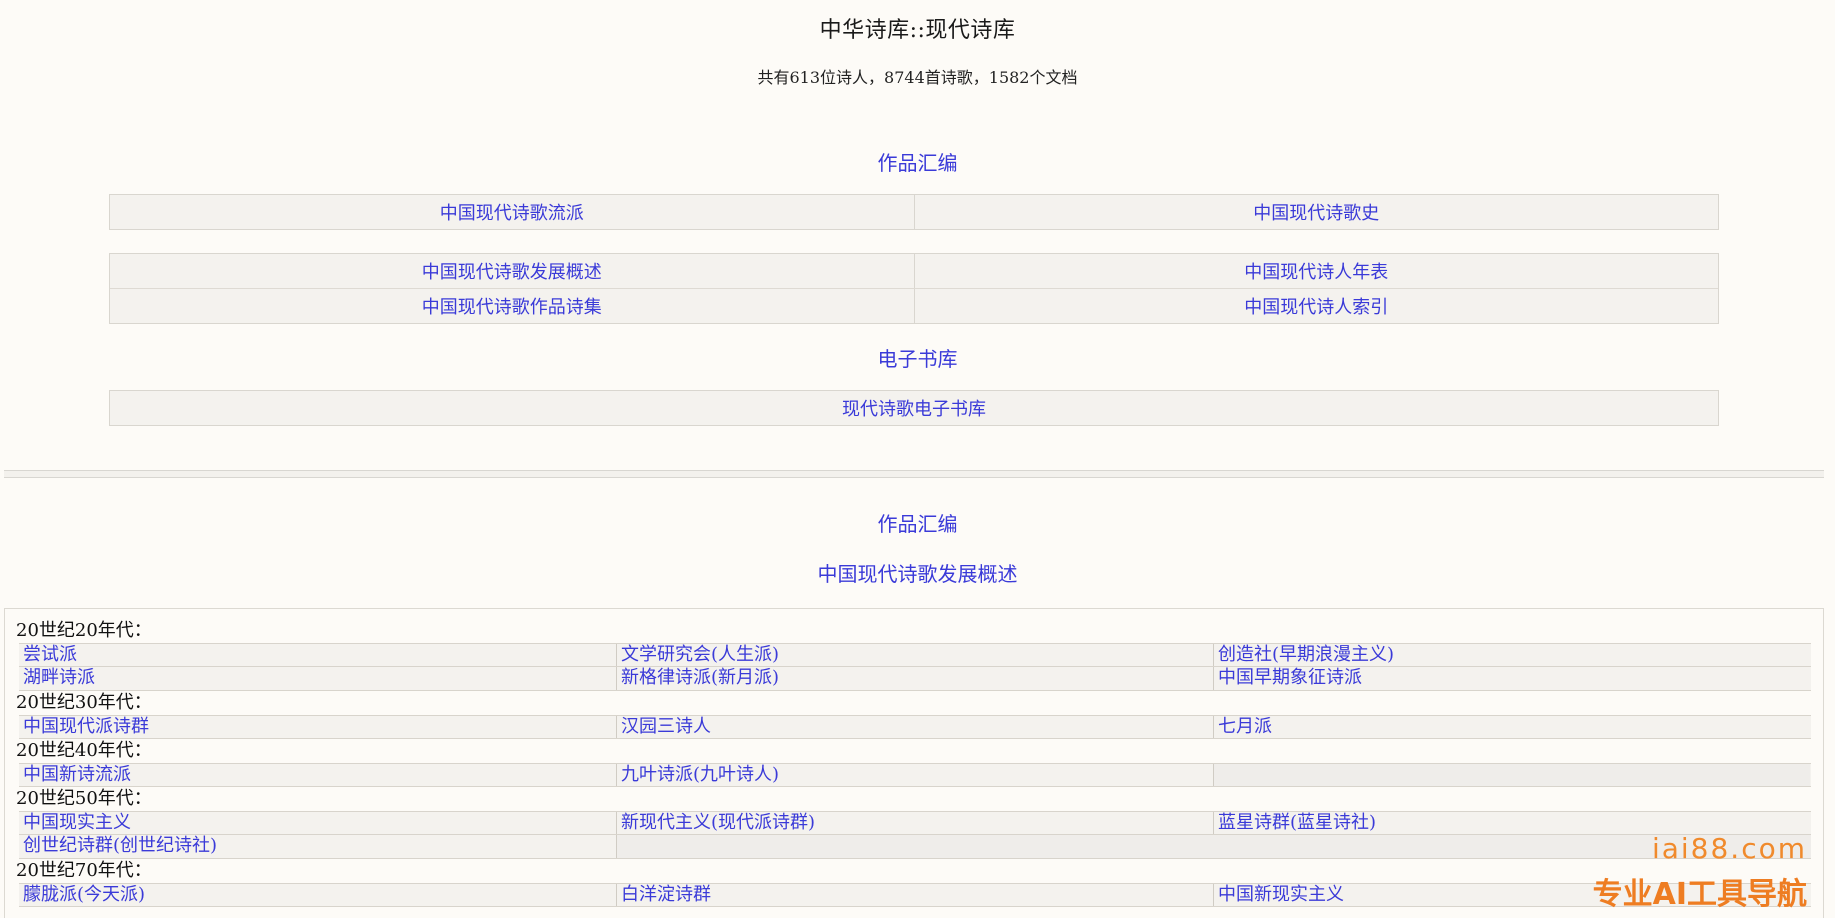 The image size is (1835, 918). I want to click on school-link: 尝试派, so click(317, 655).